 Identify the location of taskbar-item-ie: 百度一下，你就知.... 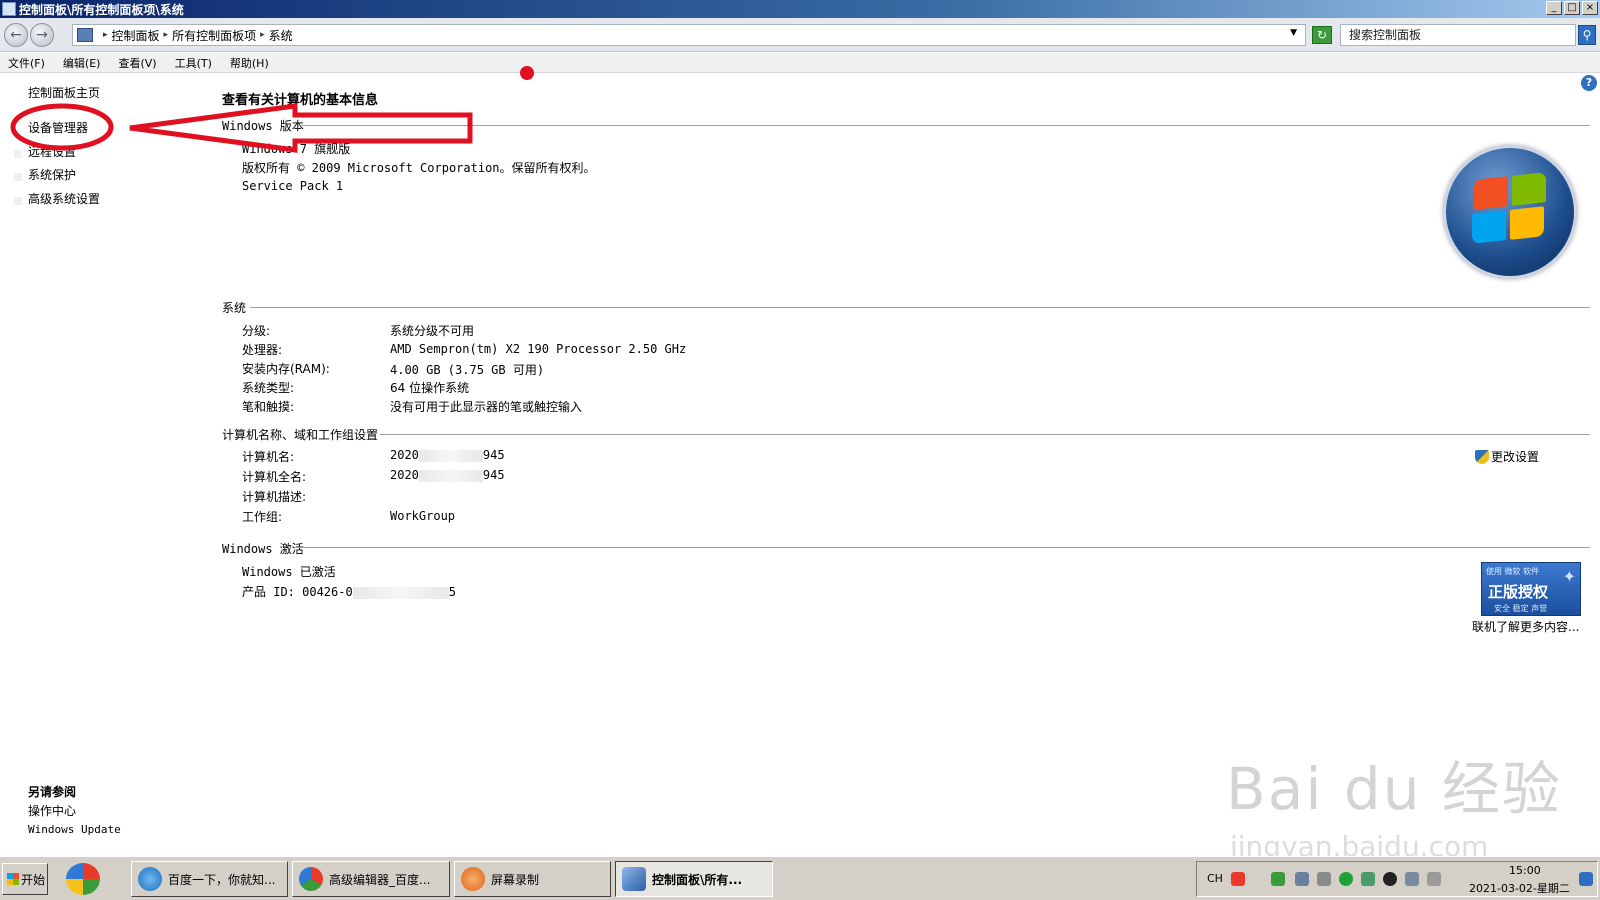
(209, 879).